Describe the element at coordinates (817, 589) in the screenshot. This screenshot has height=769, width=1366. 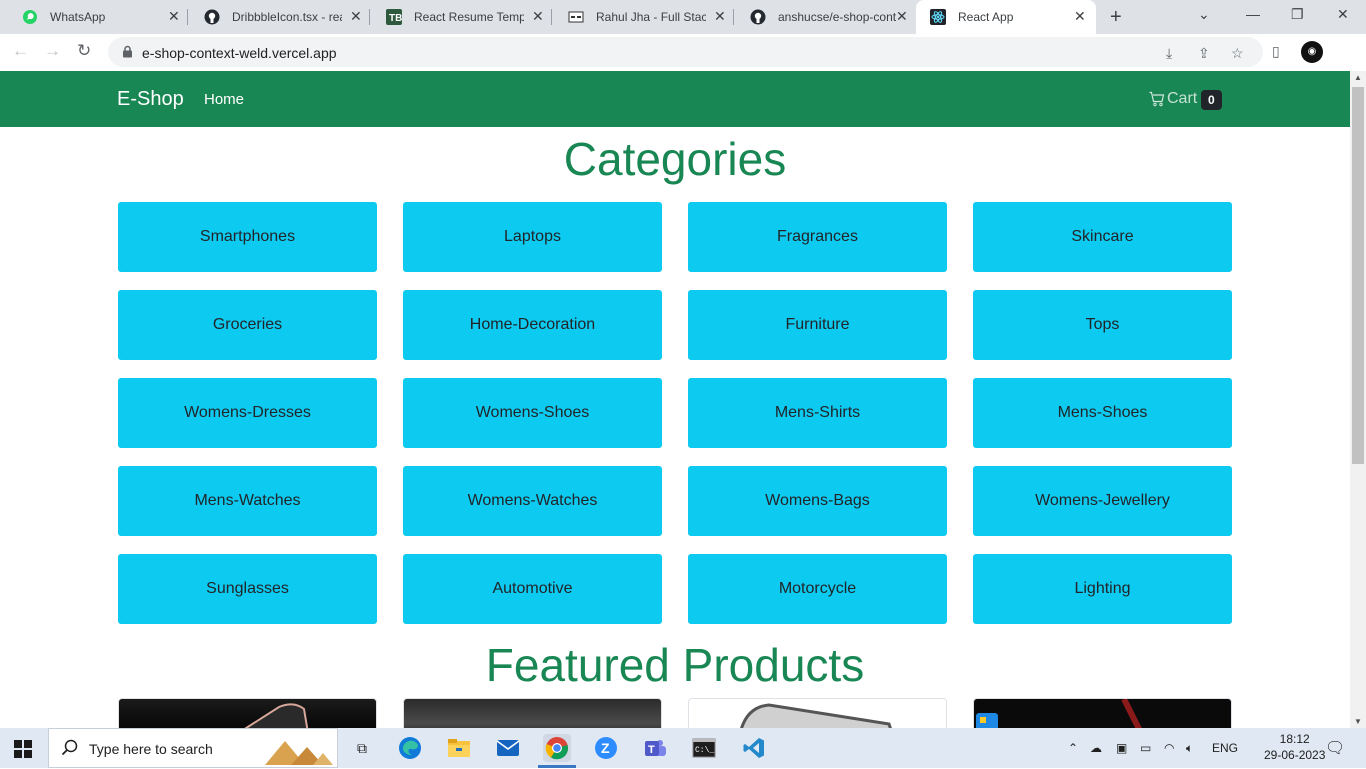
I see `category-button: Motorcycle` at that location.